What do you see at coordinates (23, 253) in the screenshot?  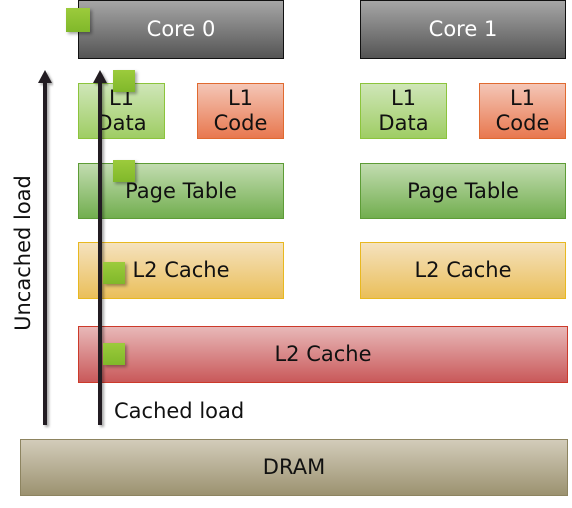 I see `uncached-load-label: Uncached load` at bounding box center [23, 253].